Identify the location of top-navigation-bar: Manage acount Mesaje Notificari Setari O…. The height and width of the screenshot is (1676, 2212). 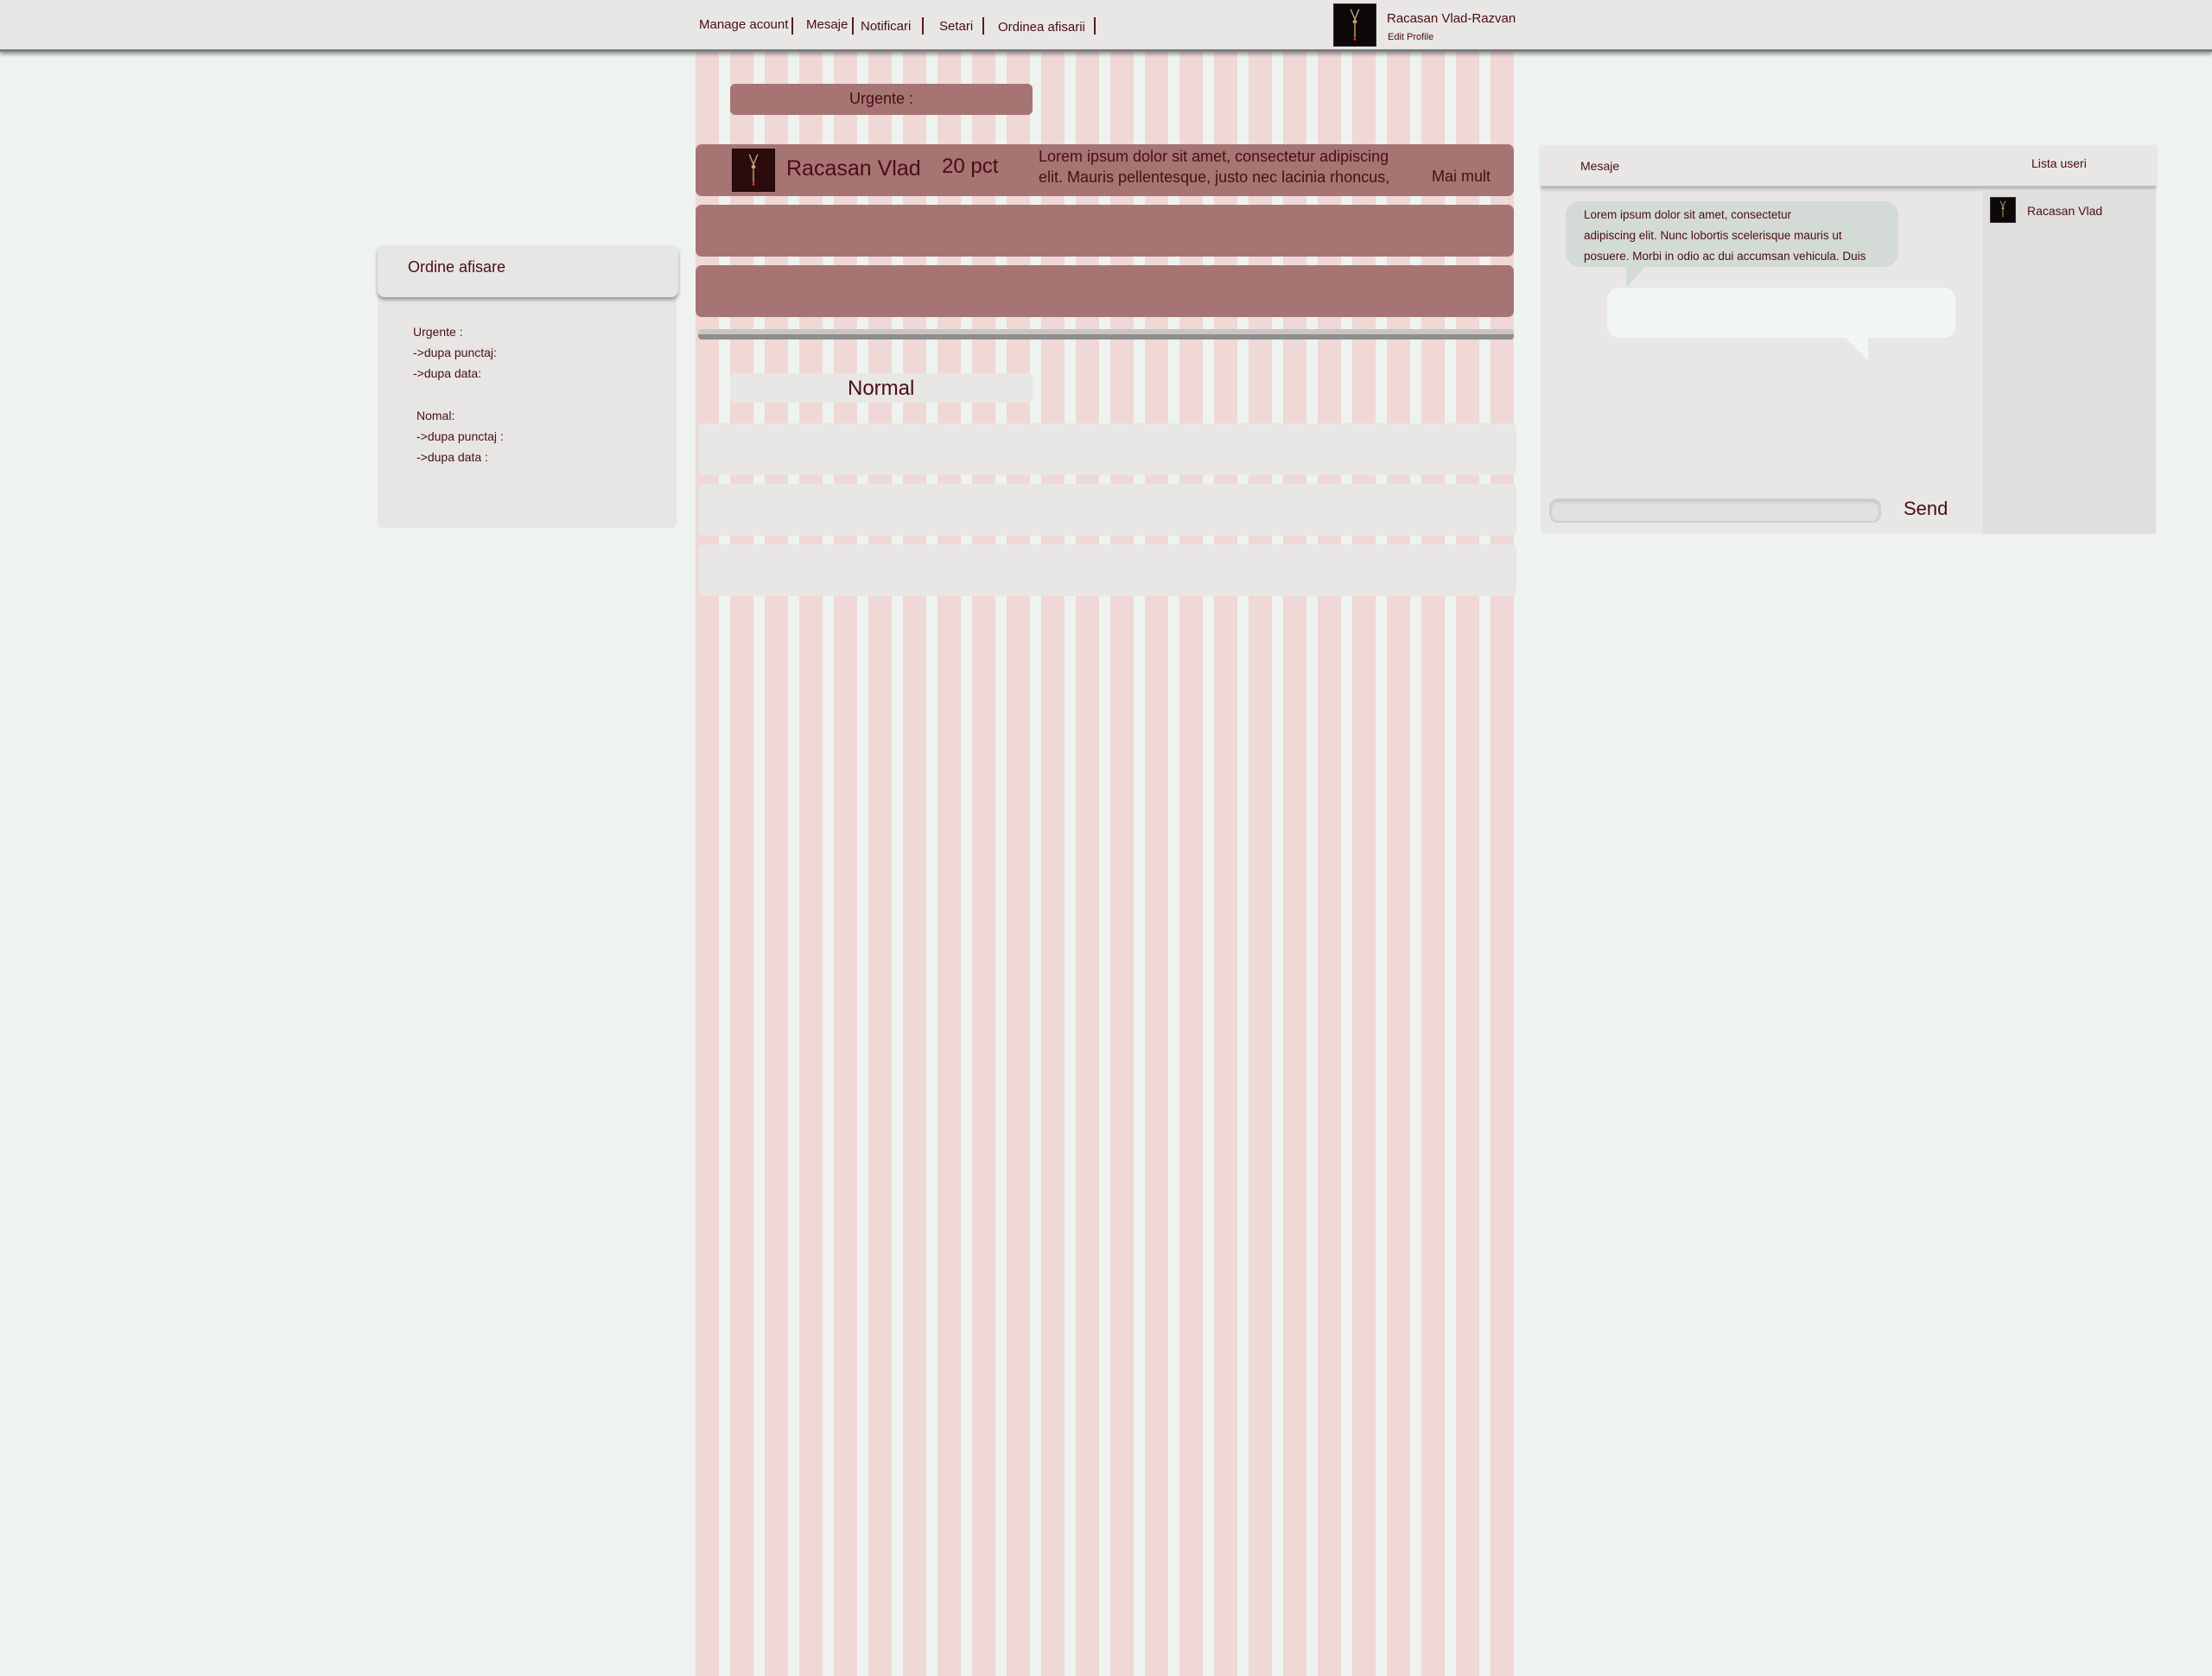
(1106, 26).